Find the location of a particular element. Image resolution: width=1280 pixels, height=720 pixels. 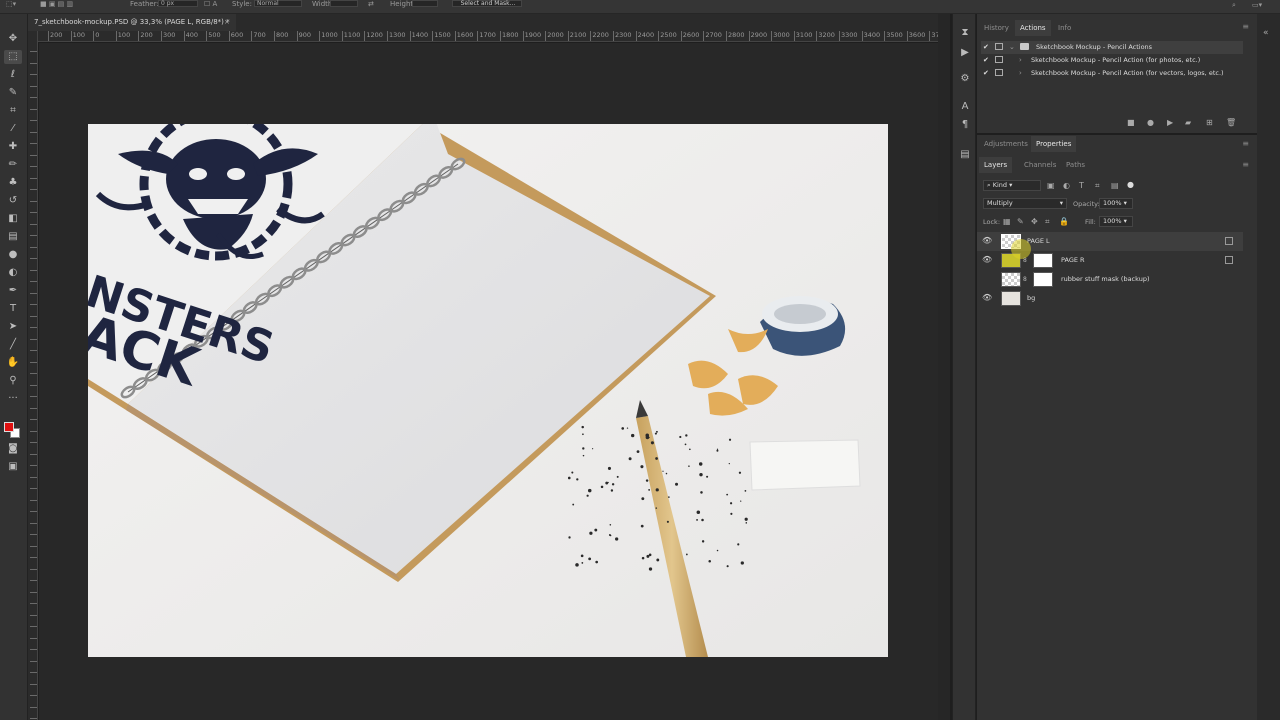

filter-pixel-icon: ▣ is located at coordinates (1051, 185).